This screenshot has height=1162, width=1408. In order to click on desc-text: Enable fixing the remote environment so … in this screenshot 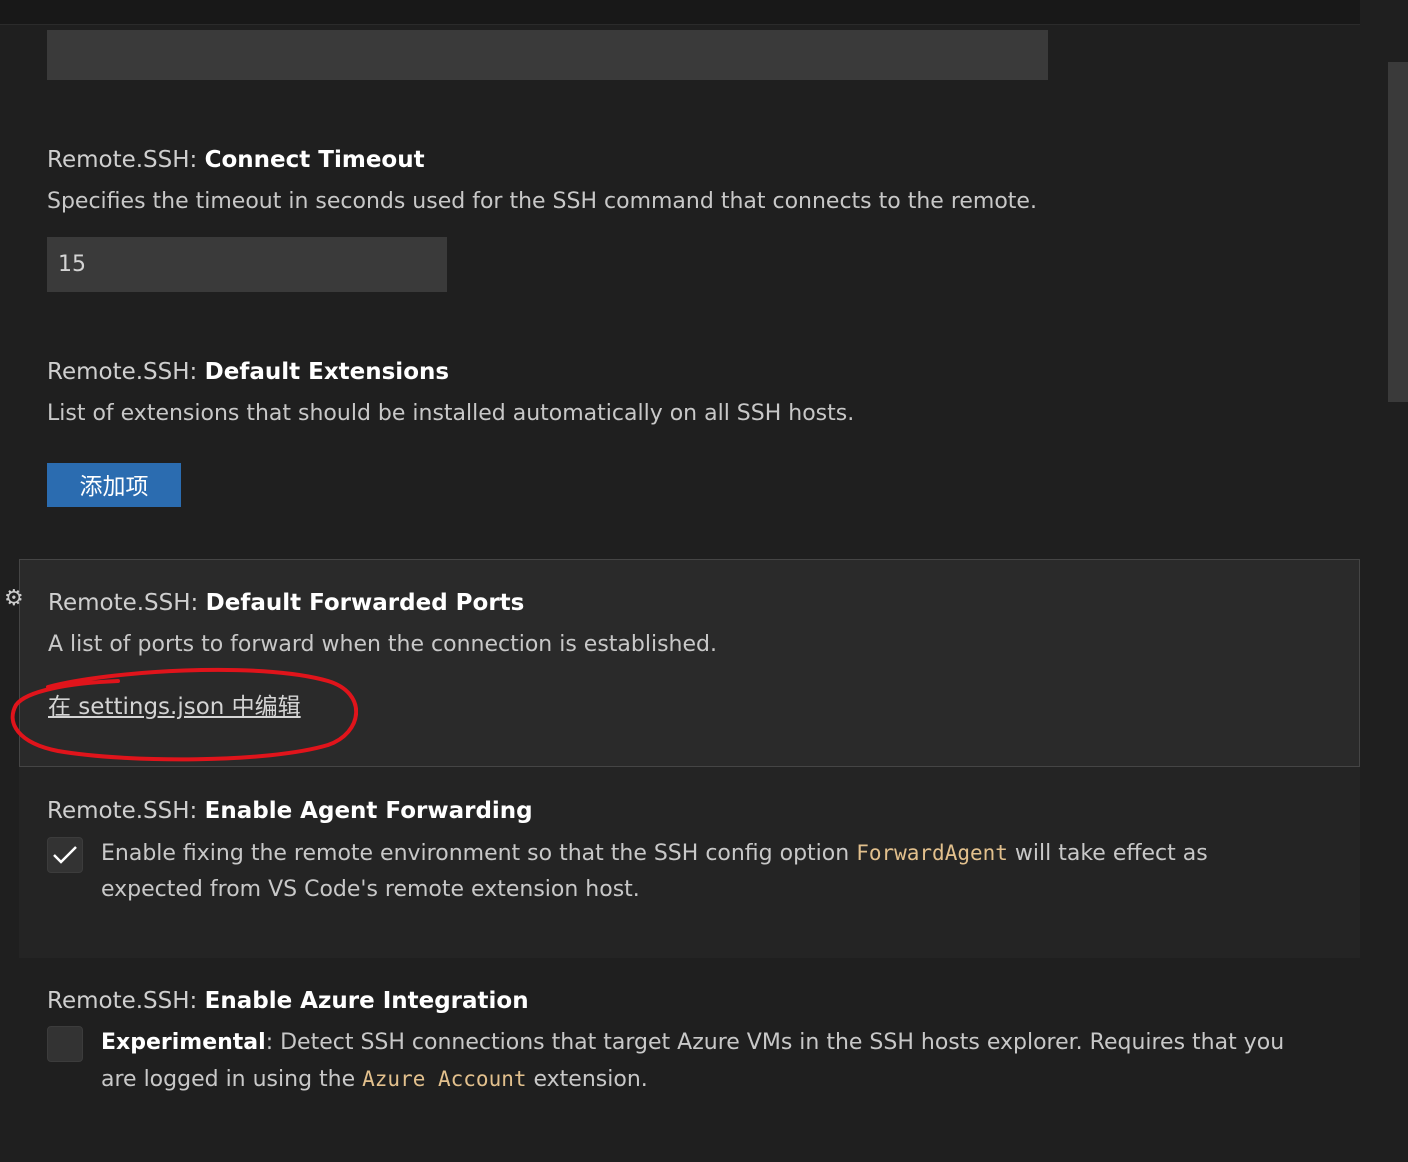, I will do `click(479, 853)`.